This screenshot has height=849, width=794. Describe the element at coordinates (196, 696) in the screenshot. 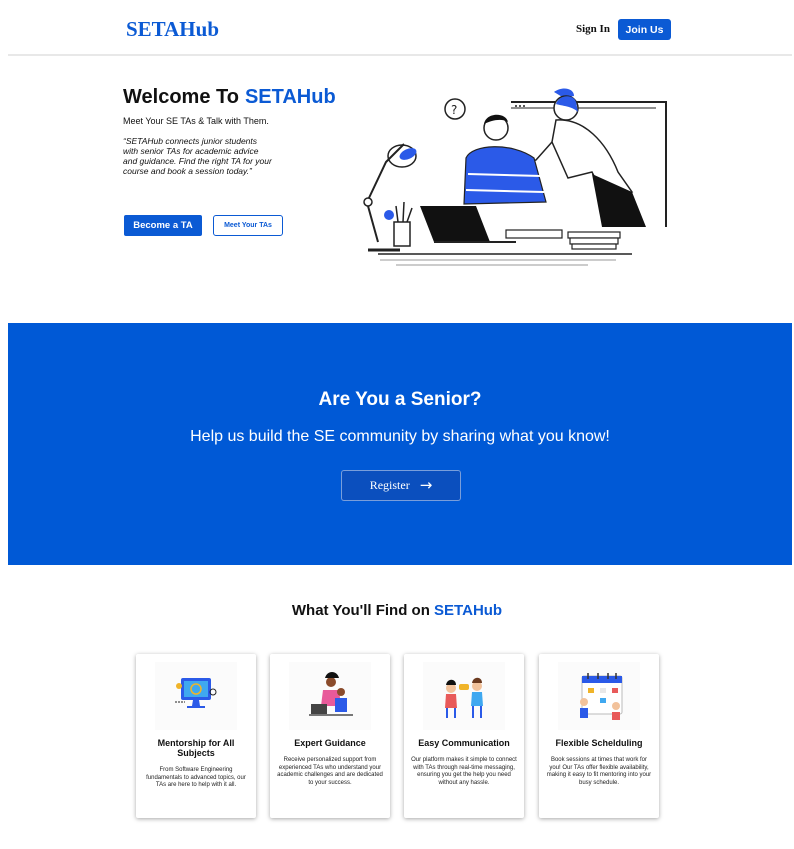

I see `monitor-mentoring-icon` at that location.